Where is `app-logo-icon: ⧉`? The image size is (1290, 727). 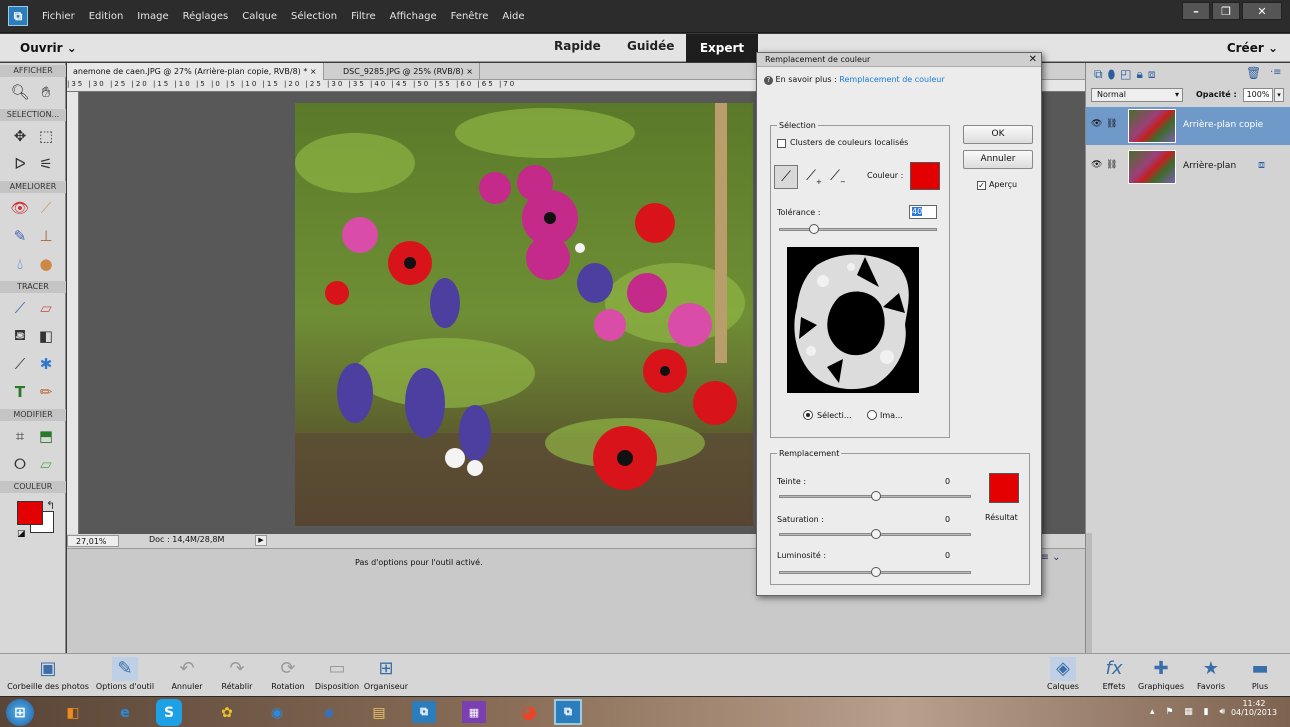 app-logo-icon: ⧉ is located at coordinates (18, 16).